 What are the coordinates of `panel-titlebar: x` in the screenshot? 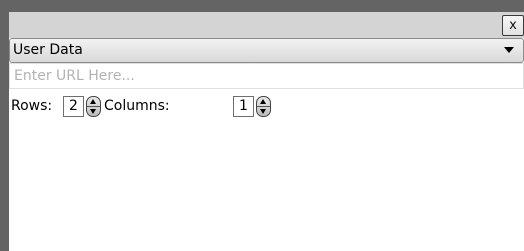 It's located at (266, 25).